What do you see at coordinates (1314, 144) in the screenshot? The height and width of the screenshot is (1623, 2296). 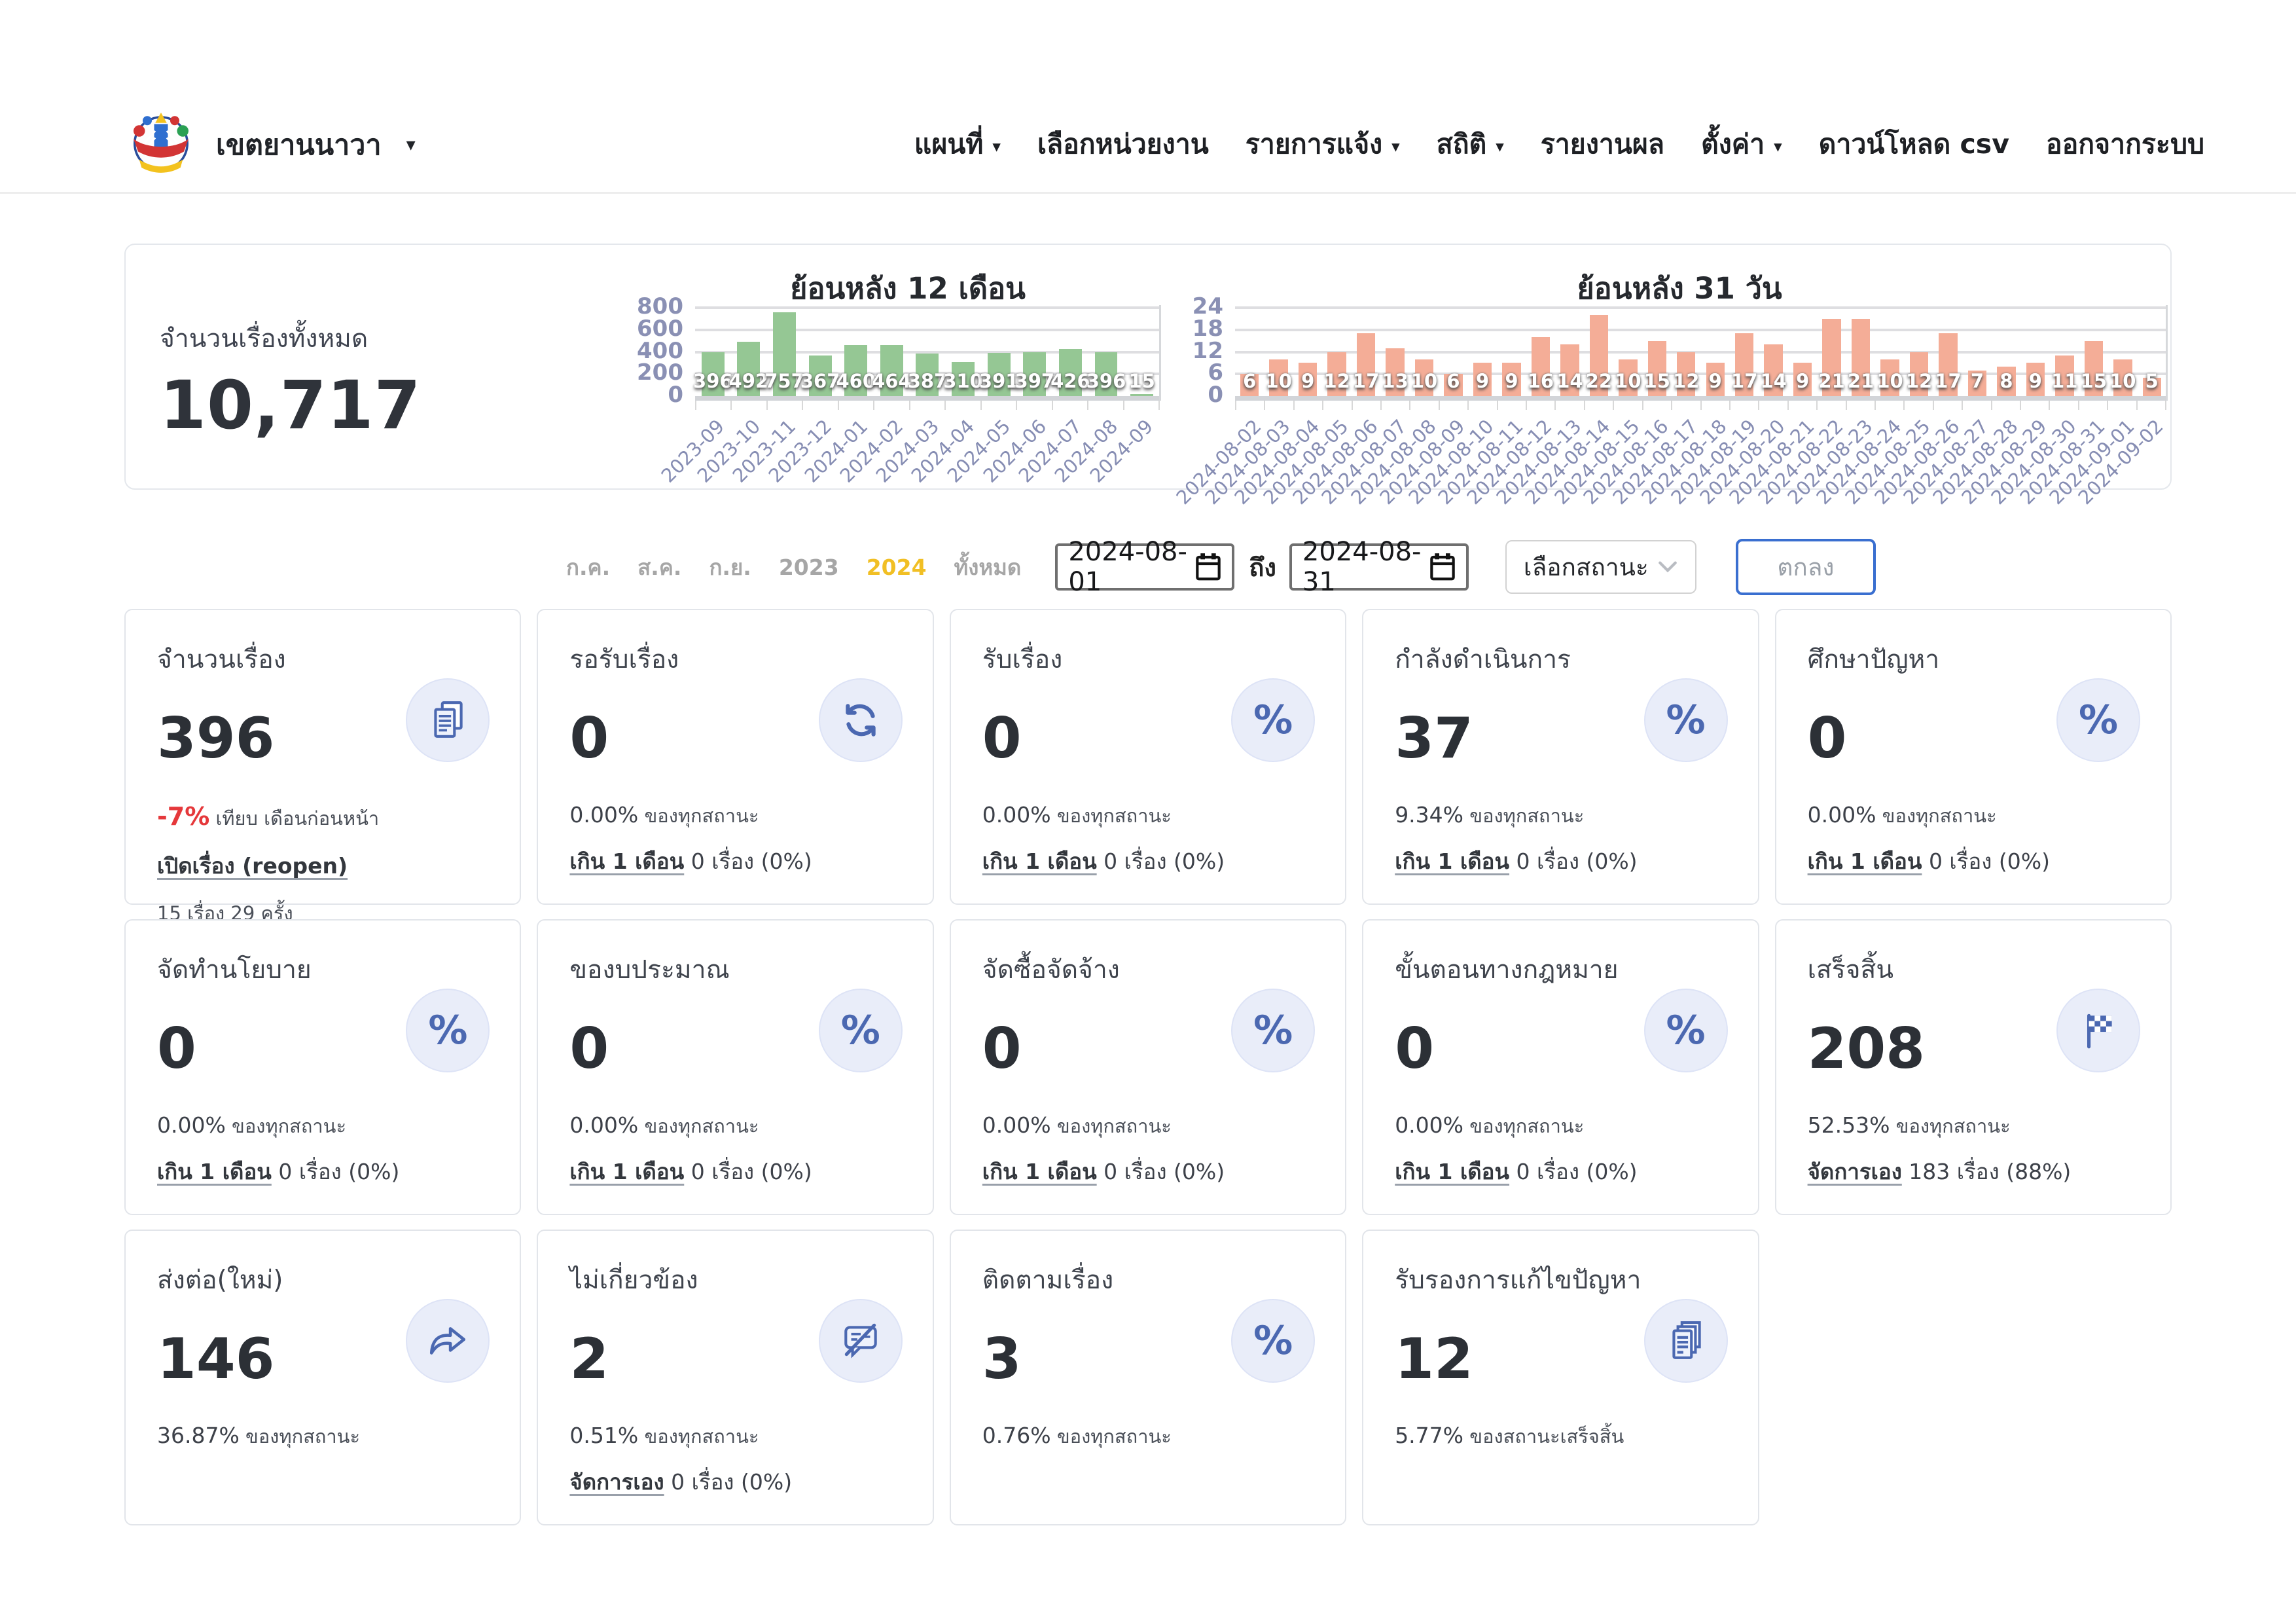 I see `nav-item-report-list-label: รายการแจ้ง` at bounding box center [1314, 144].